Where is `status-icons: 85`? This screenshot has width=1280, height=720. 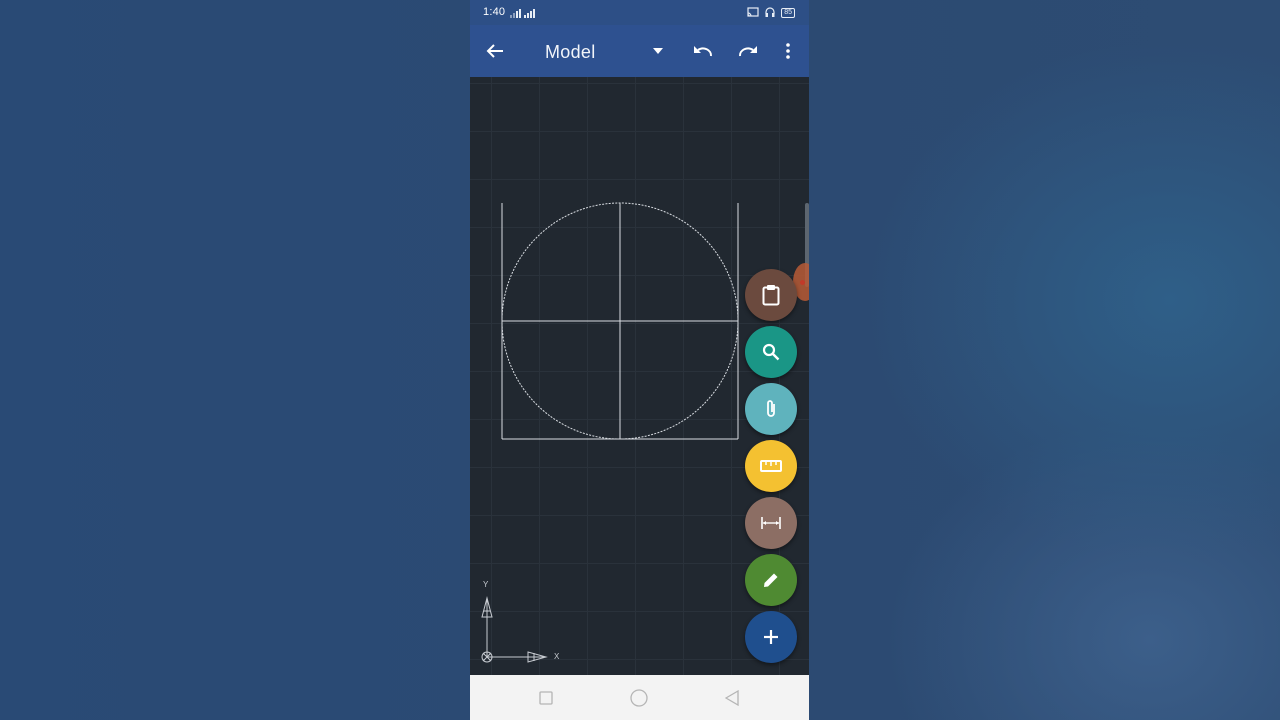 status-icons: 85 is located at coordinates (771, 12).